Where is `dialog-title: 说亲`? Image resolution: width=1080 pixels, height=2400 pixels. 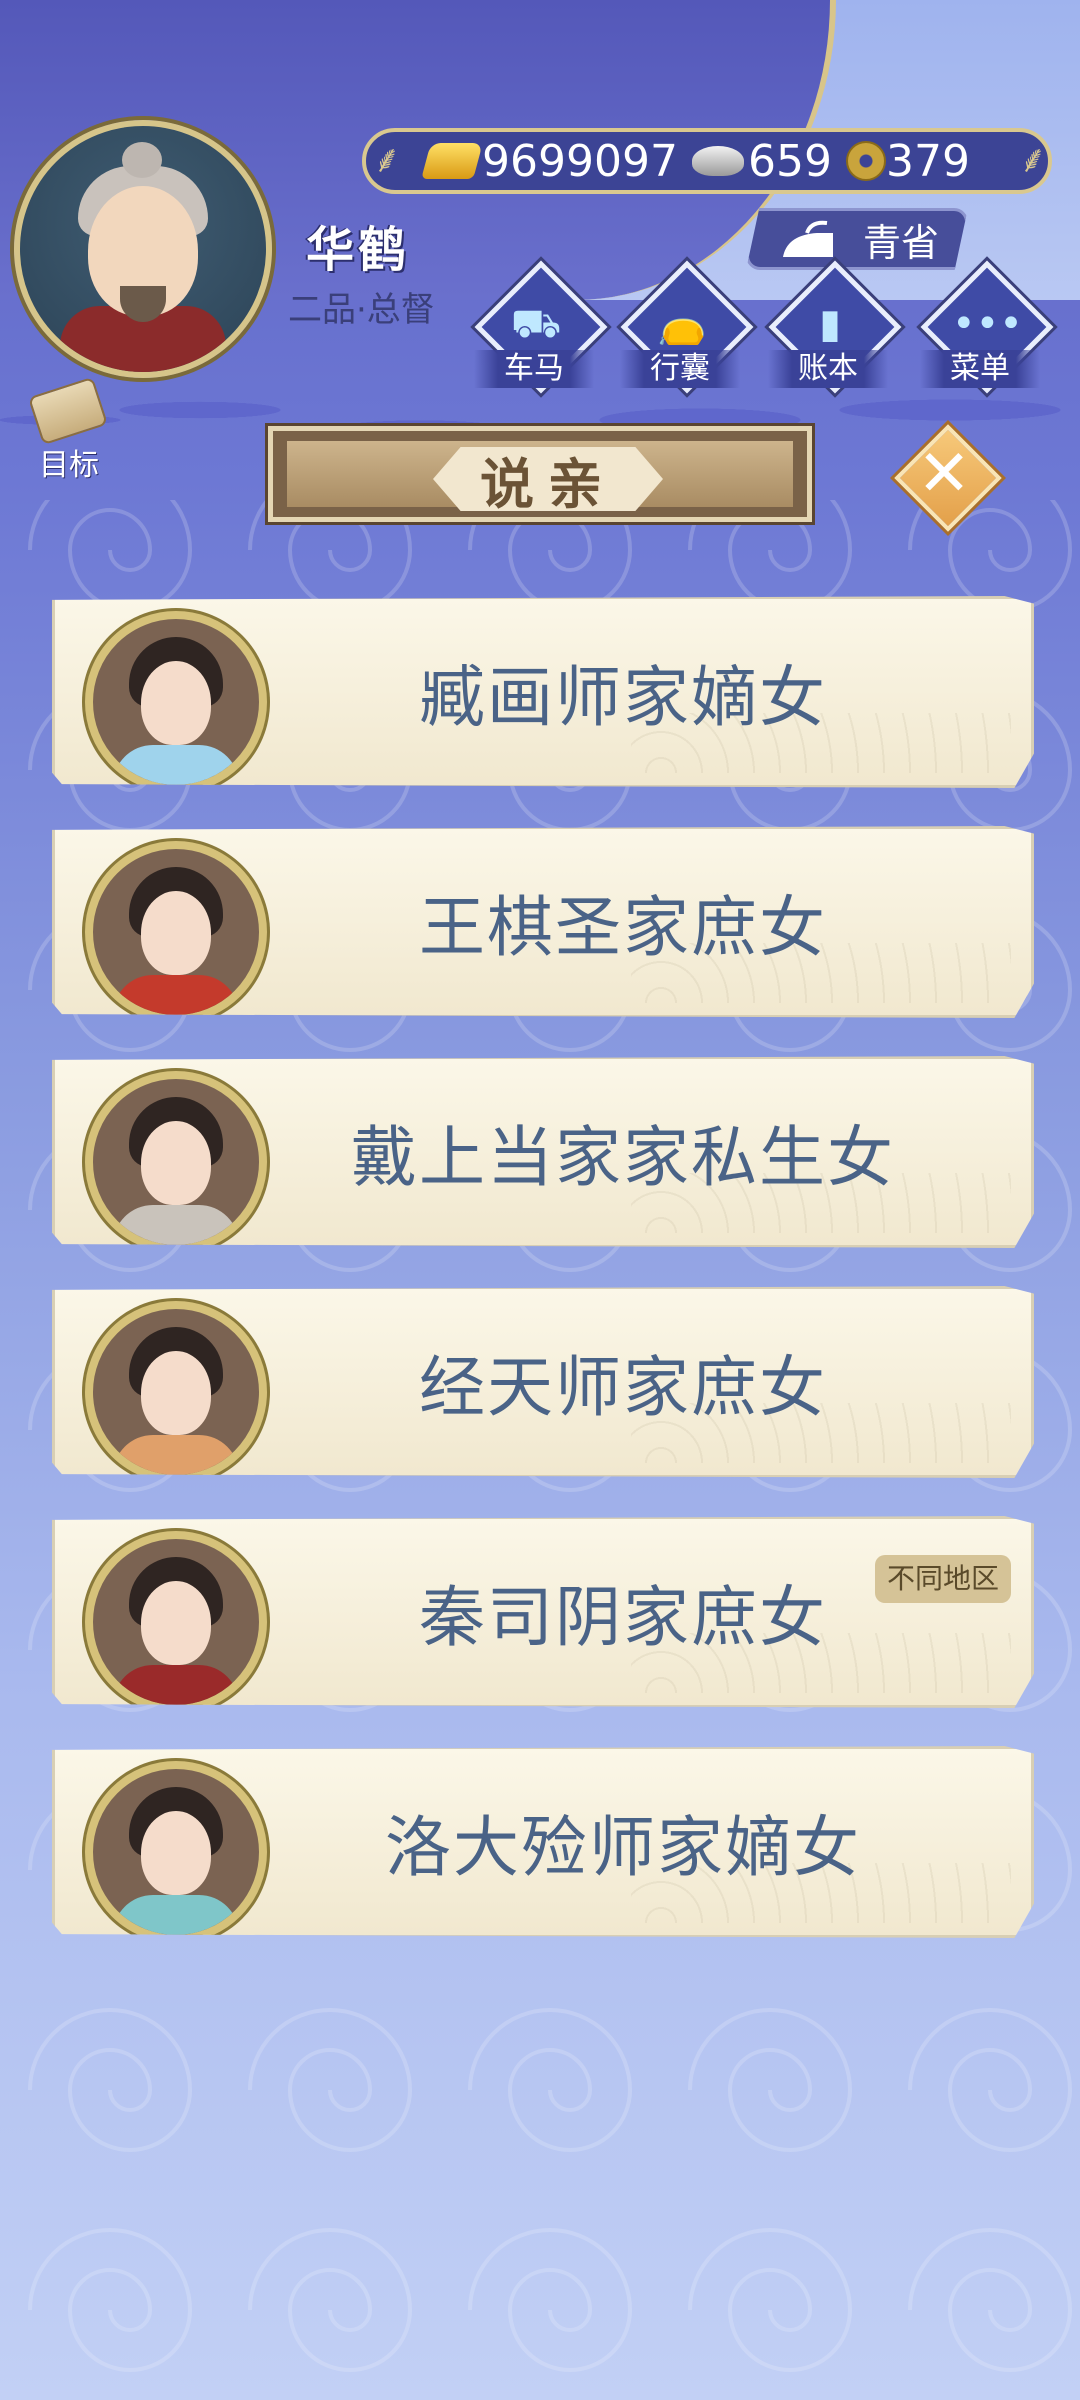
dialog-title: 说亲 is located at coordinates (548, 484).